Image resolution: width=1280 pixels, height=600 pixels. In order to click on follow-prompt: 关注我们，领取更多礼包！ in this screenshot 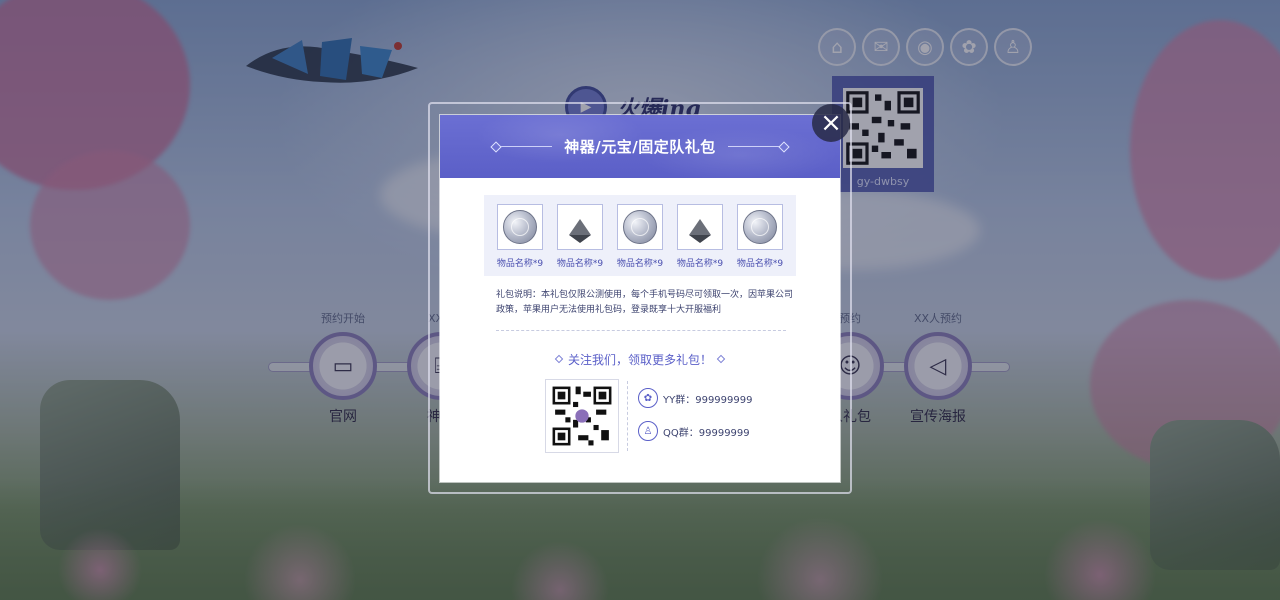, I will do `click(640, 359)`.